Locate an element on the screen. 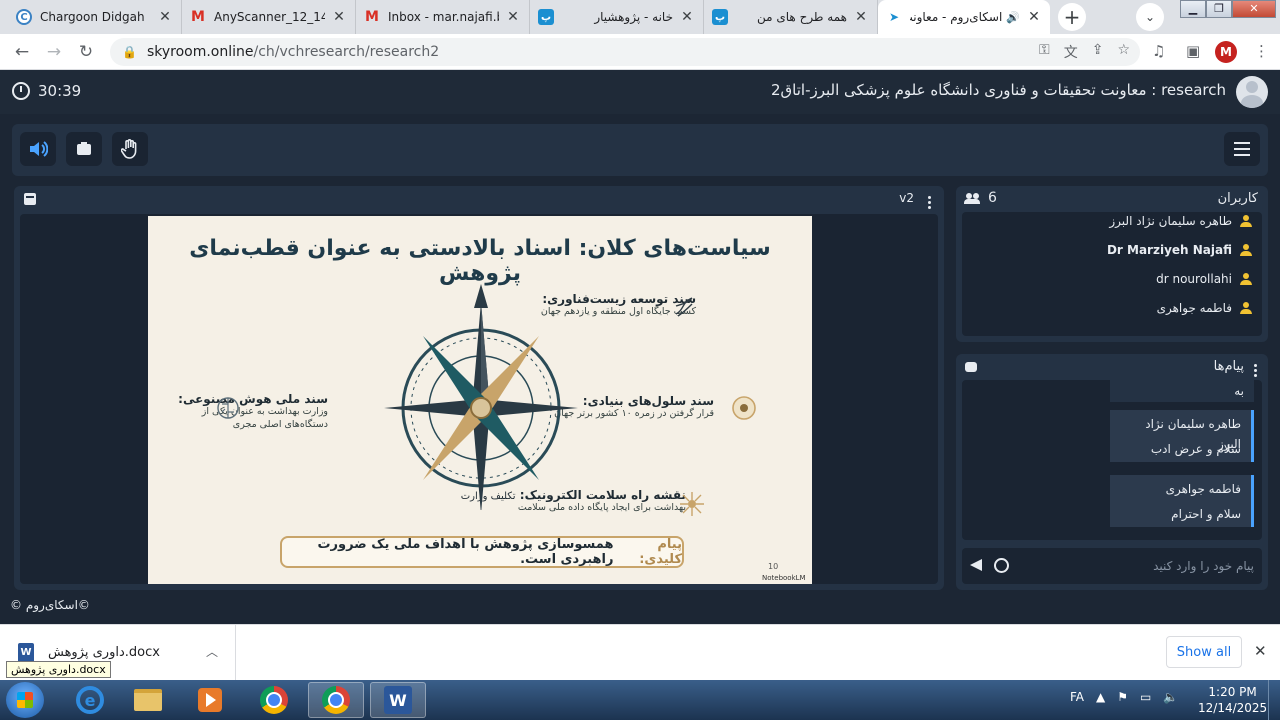 The height and width of the screenshot is (720, 1280). show-desktop-button is located at coordinates (1274, 700).